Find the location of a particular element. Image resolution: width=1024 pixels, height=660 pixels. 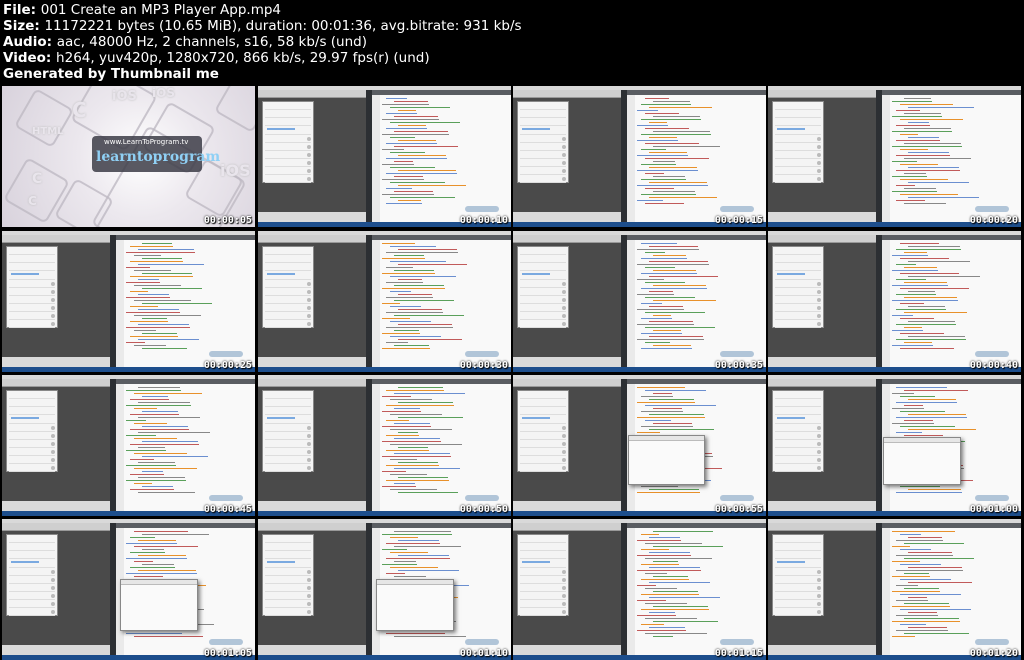

video-thumbnail: 00:00:20 is located at coordinates (894, 156).